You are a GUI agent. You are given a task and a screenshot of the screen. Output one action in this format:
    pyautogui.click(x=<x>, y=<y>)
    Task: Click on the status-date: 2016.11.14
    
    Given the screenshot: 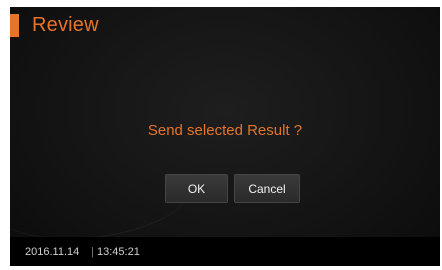 What is the action you would take?
    pyautogui.click(x=52, y=252)
    